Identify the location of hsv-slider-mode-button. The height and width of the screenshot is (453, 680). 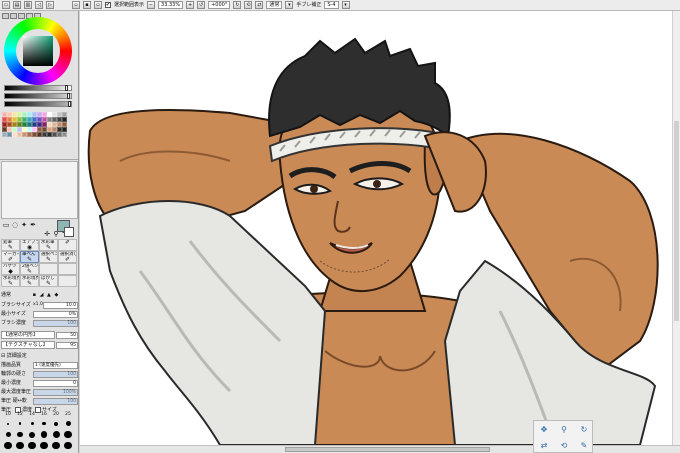
(21, 16).